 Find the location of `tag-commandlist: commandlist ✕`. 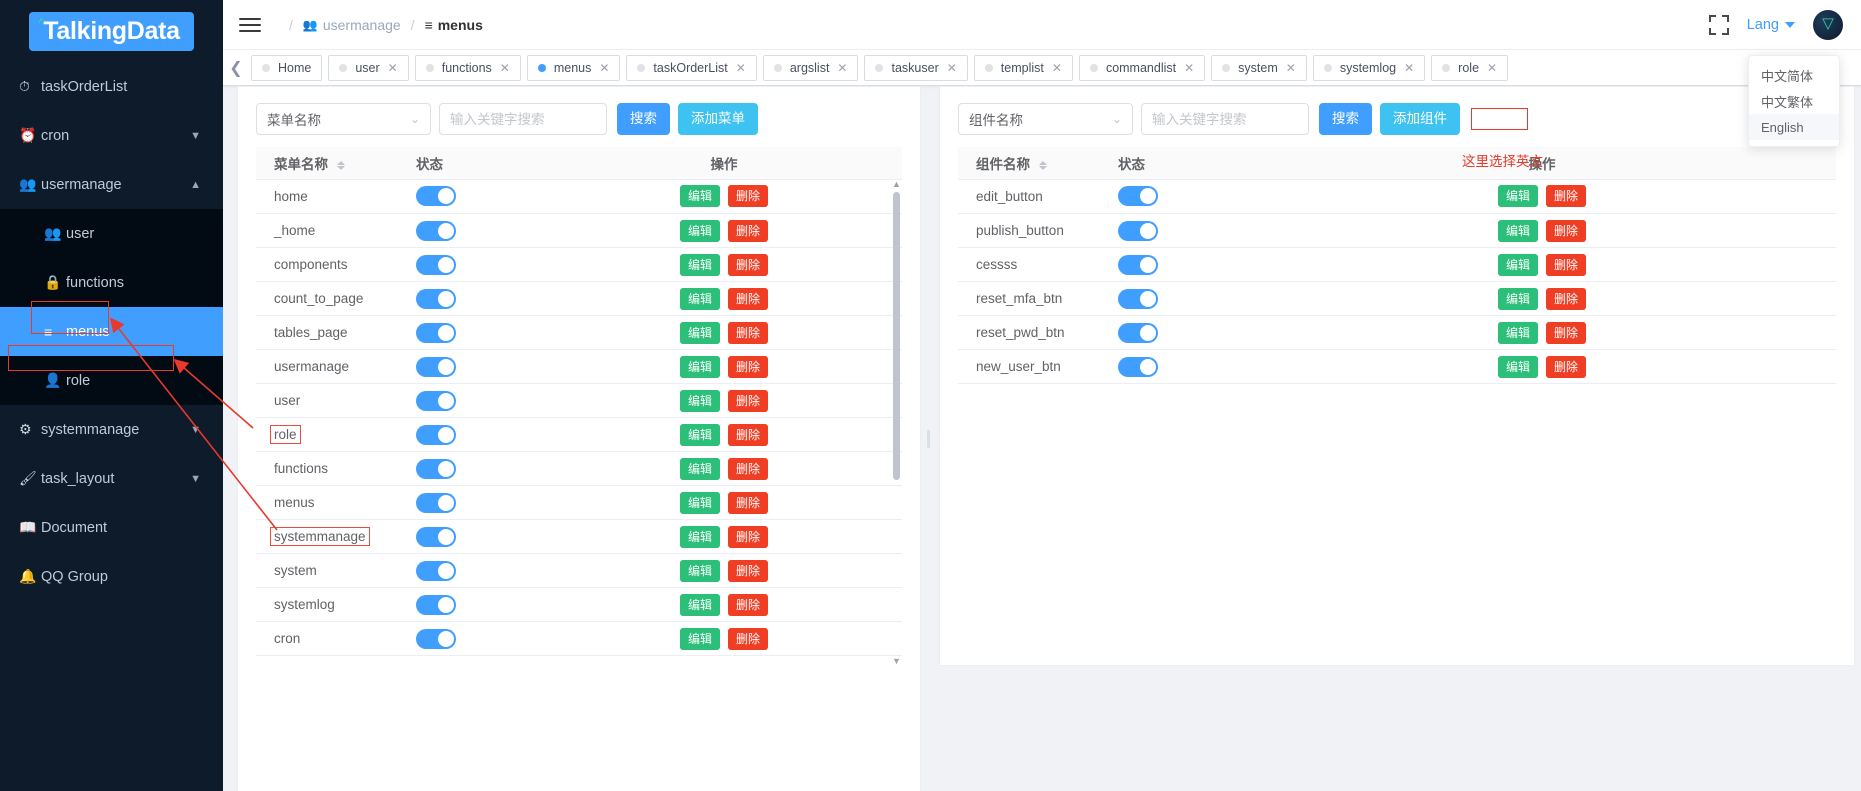

tag-commandlist: commandlist ✕ is located at coordinates (1142, 67).